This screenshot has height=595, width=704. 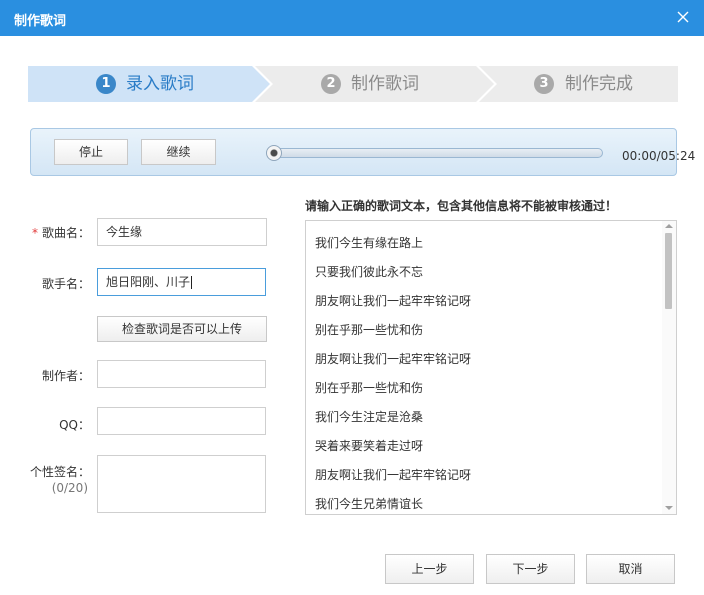 What do you see at coordinates (40, 21) in the screenshot?
I see `window-title: 制作歌词` at bounding box center [40, 21].